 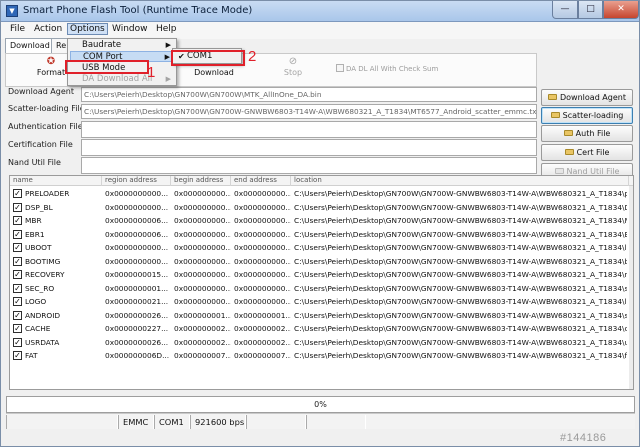 I want to click on cell-name: PRELOADER, so click(x=47, y=193).